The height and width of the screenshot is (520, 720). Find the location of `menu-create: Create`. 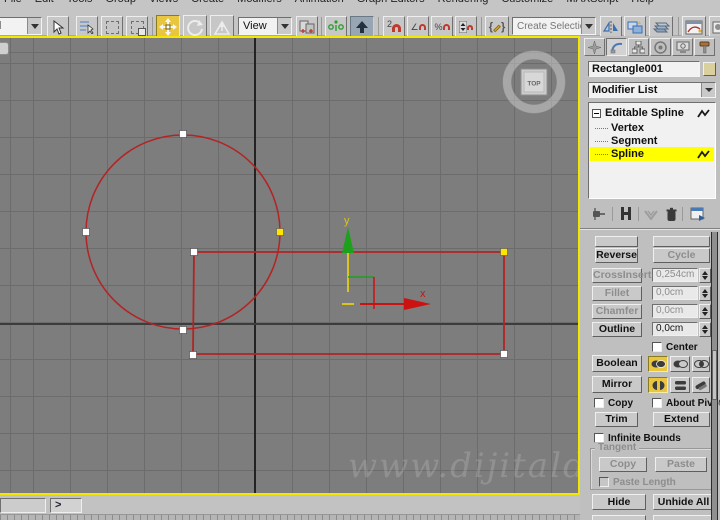

menu-create: Create is located at coordinates (207, 3).